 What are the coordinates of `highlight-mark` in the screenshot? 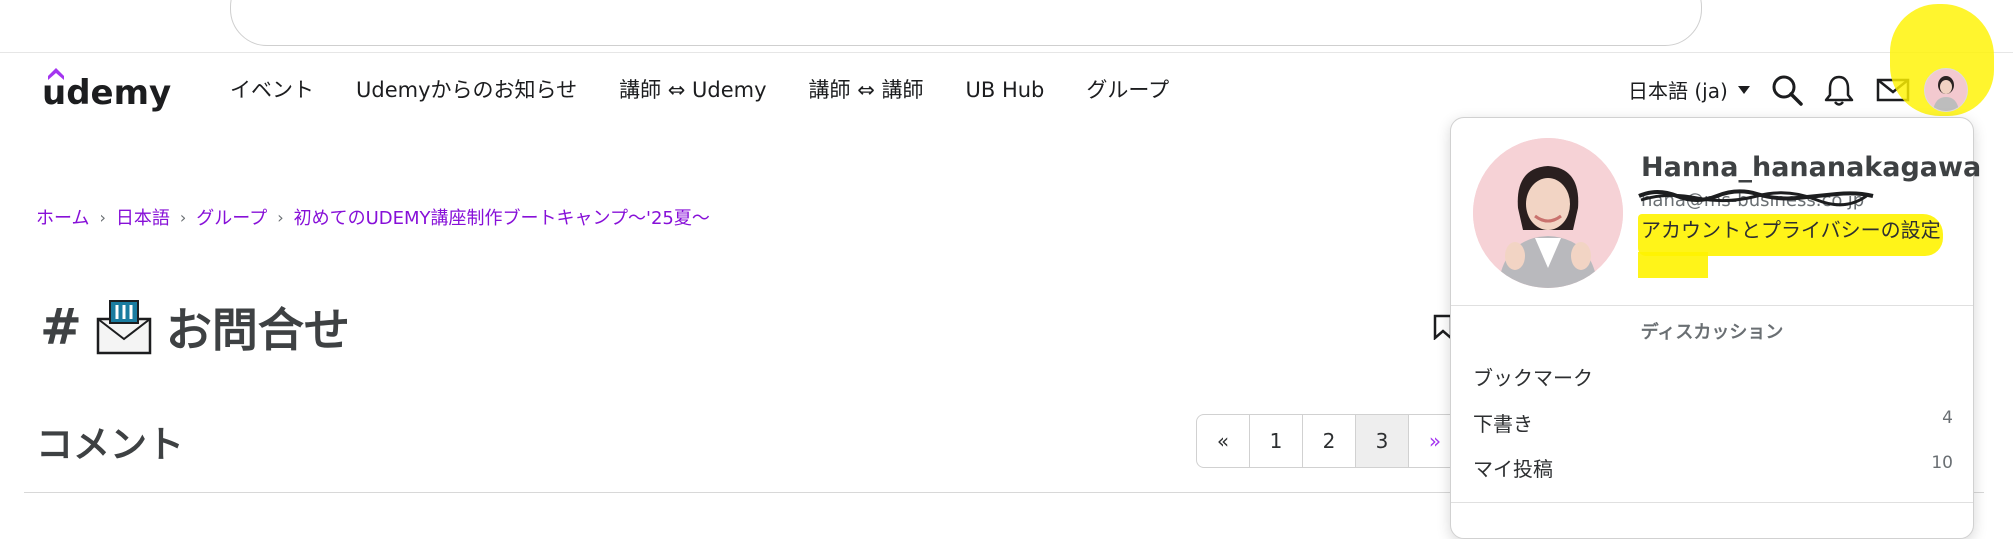 It's located at (1673, 265).